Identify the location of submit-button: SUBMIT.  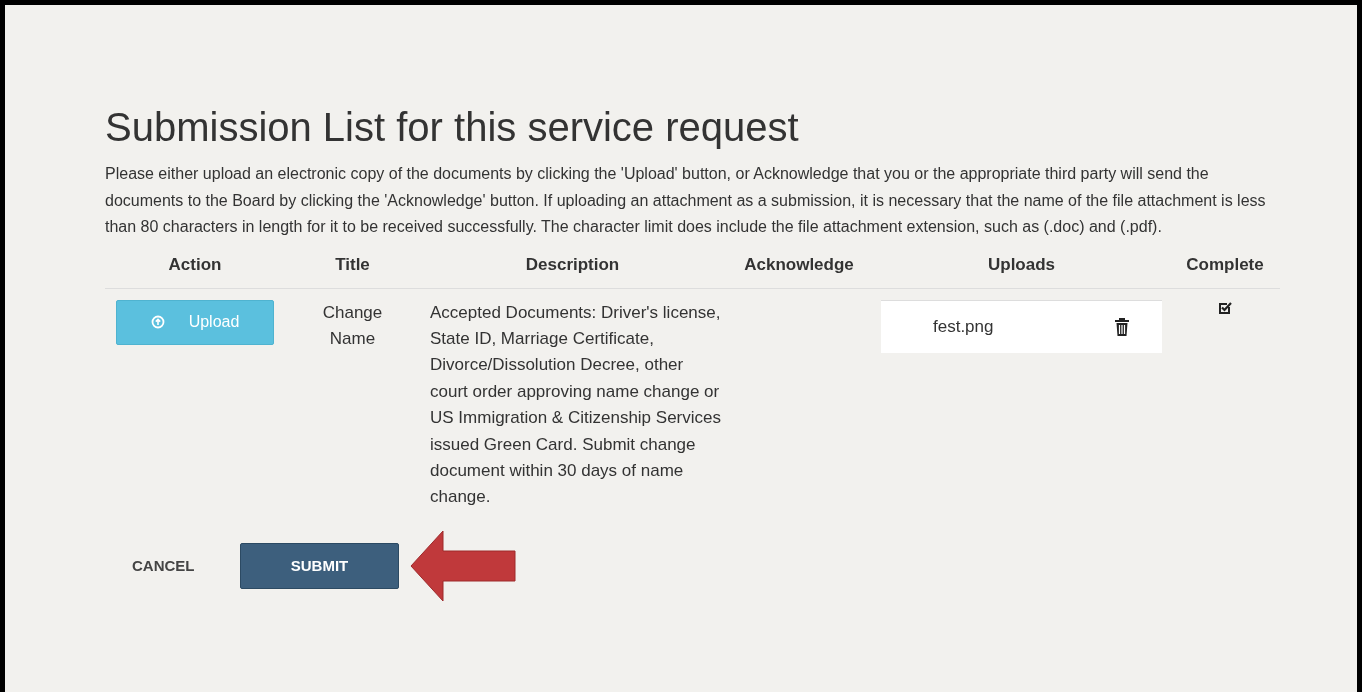
(319, 565).